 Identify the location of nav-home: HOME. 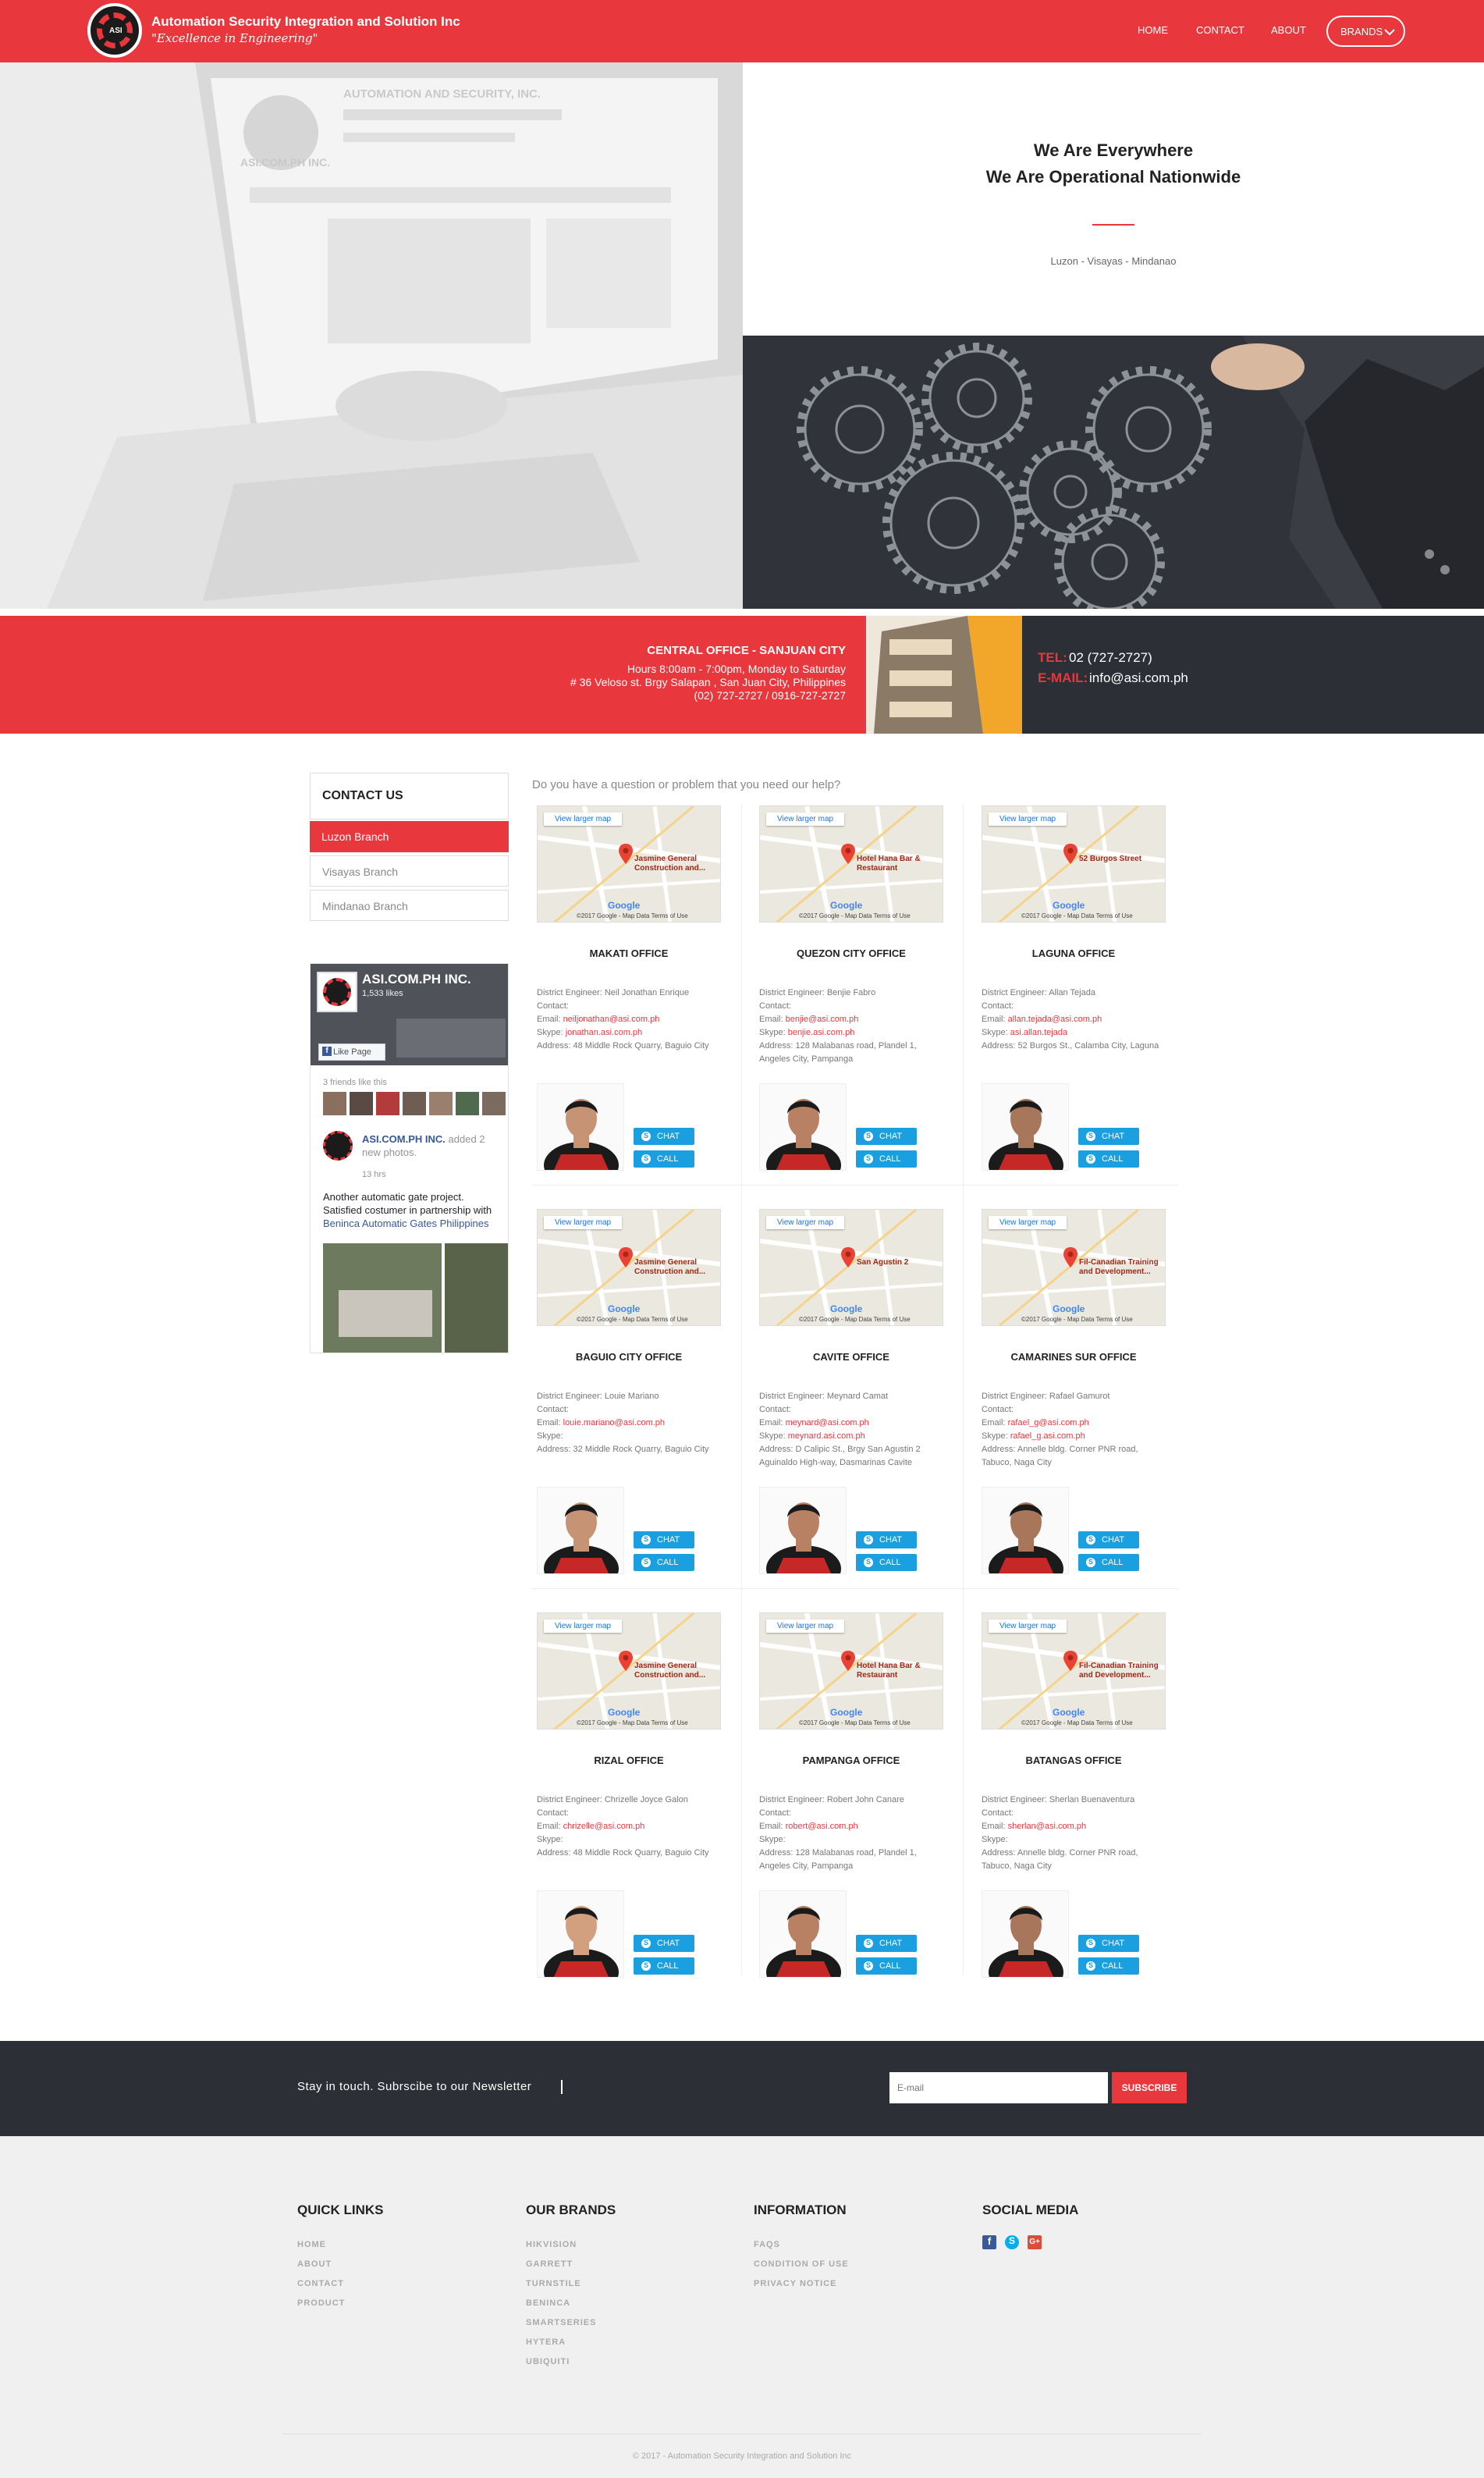
(1153, 30).